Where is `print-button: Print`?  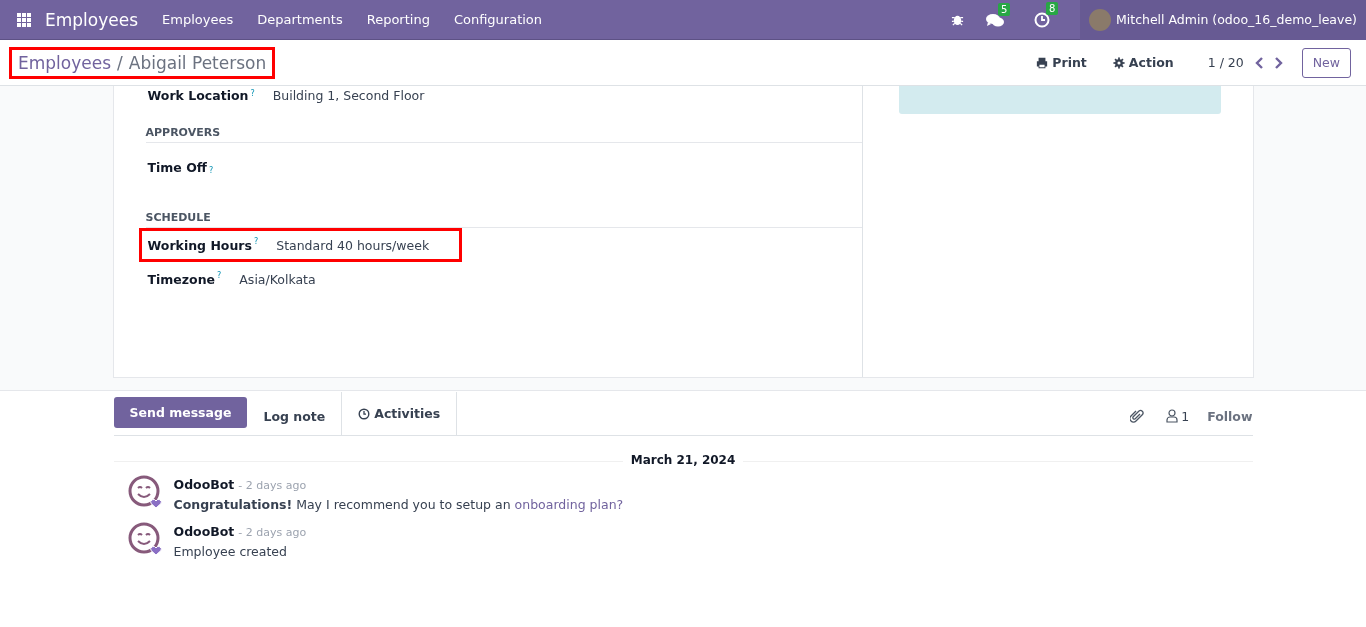 print-button: Print is located at coordinates (1061, 62).